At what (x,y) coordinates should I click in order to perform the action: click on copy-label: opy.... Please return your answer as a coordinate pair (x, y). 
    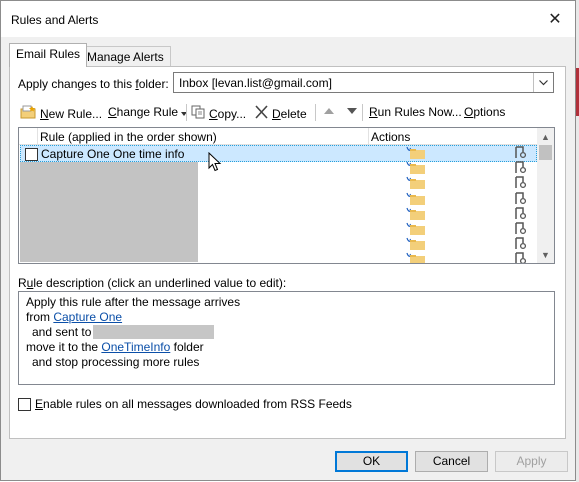
    Looking at the image, I should click on (232, 113).